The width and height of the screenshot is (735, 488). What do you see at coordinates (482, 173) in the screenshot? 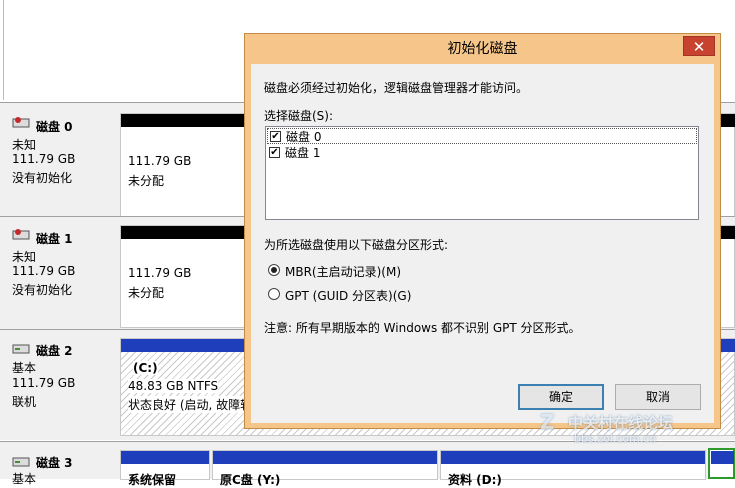
I see `disk-listbox: ✔ 磁盘 0 ✔ 磁盘 1` at bounding box center [482, 173].